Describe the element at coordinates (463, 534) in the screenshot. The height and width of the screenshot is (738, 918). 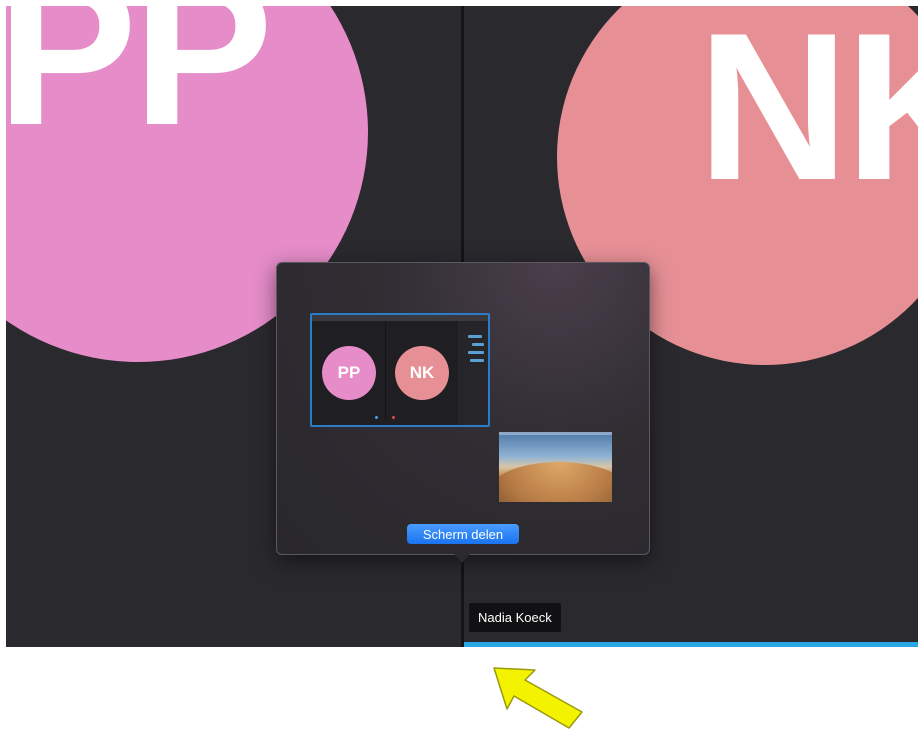
I see `share-screen-button: Scherm delen` at that location.